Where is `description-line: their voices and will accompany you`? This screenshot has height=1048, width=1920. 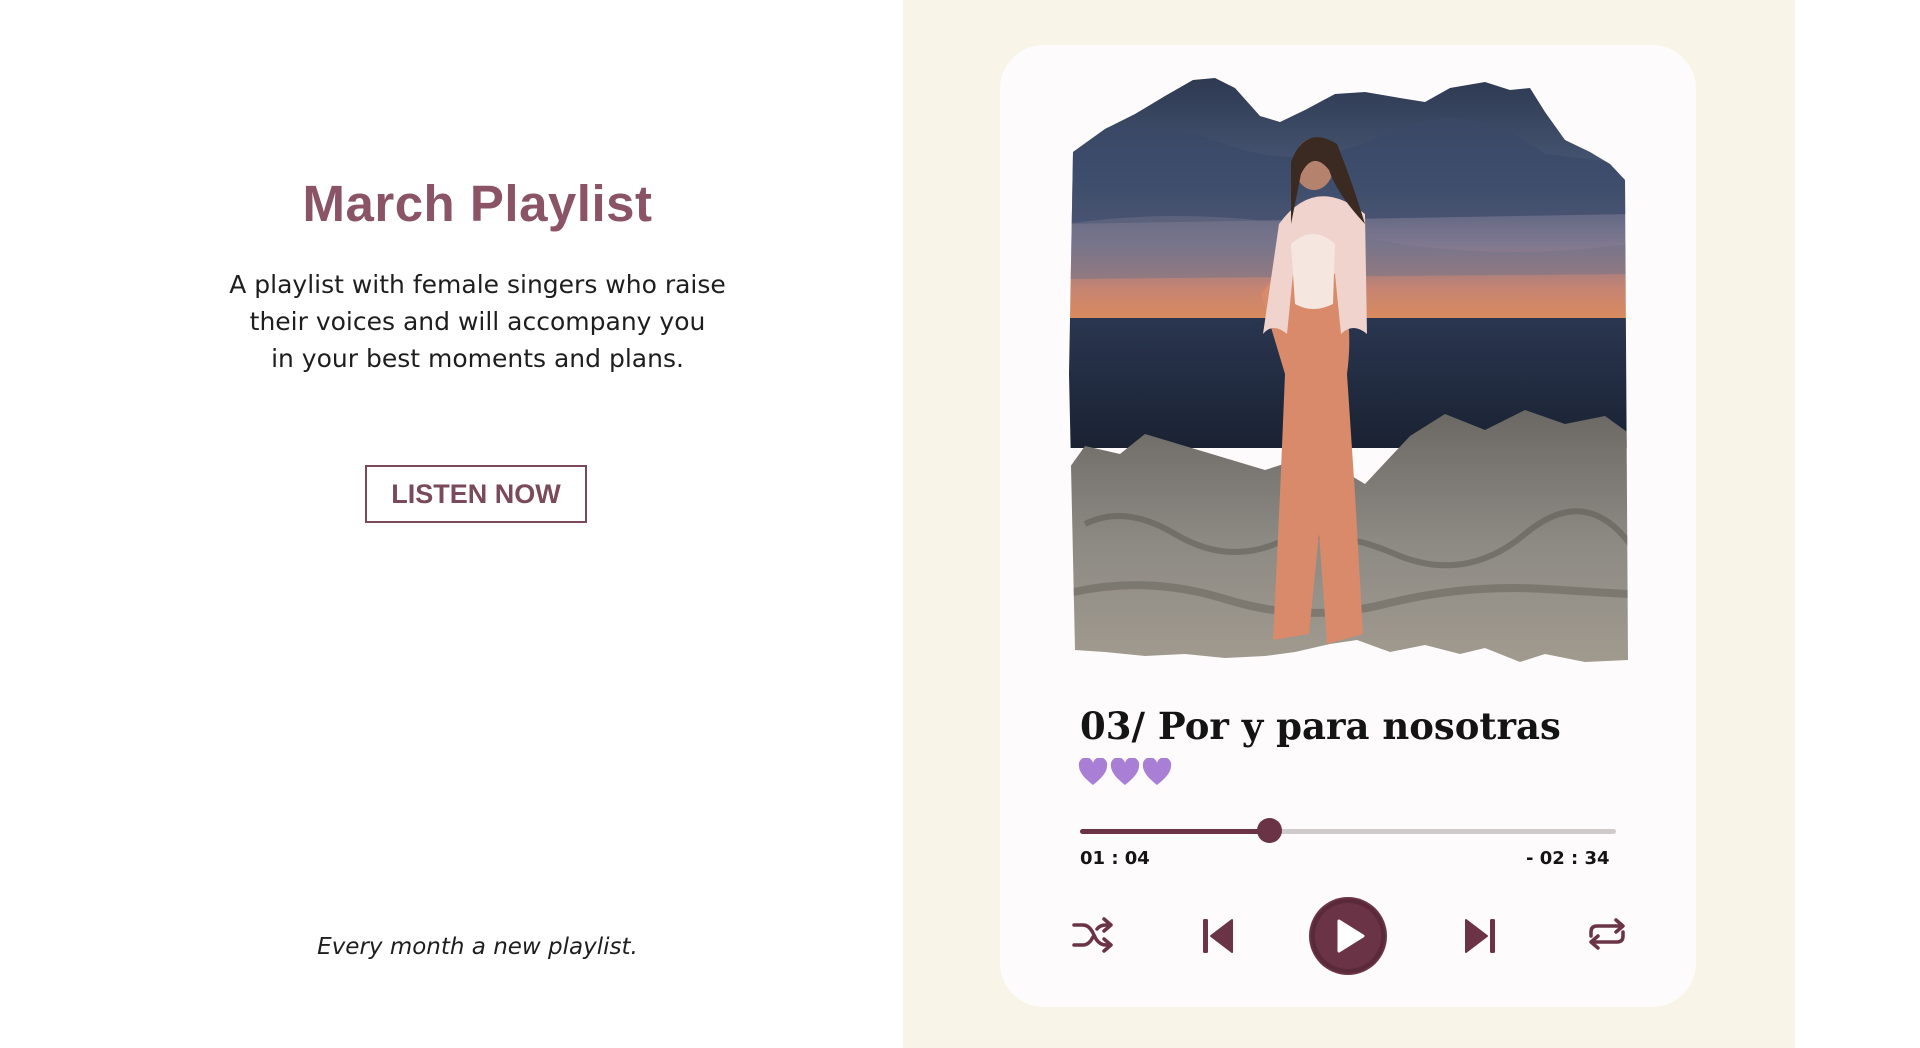
description-line: their voices and will accompany you is located at coordinates (477, 321).